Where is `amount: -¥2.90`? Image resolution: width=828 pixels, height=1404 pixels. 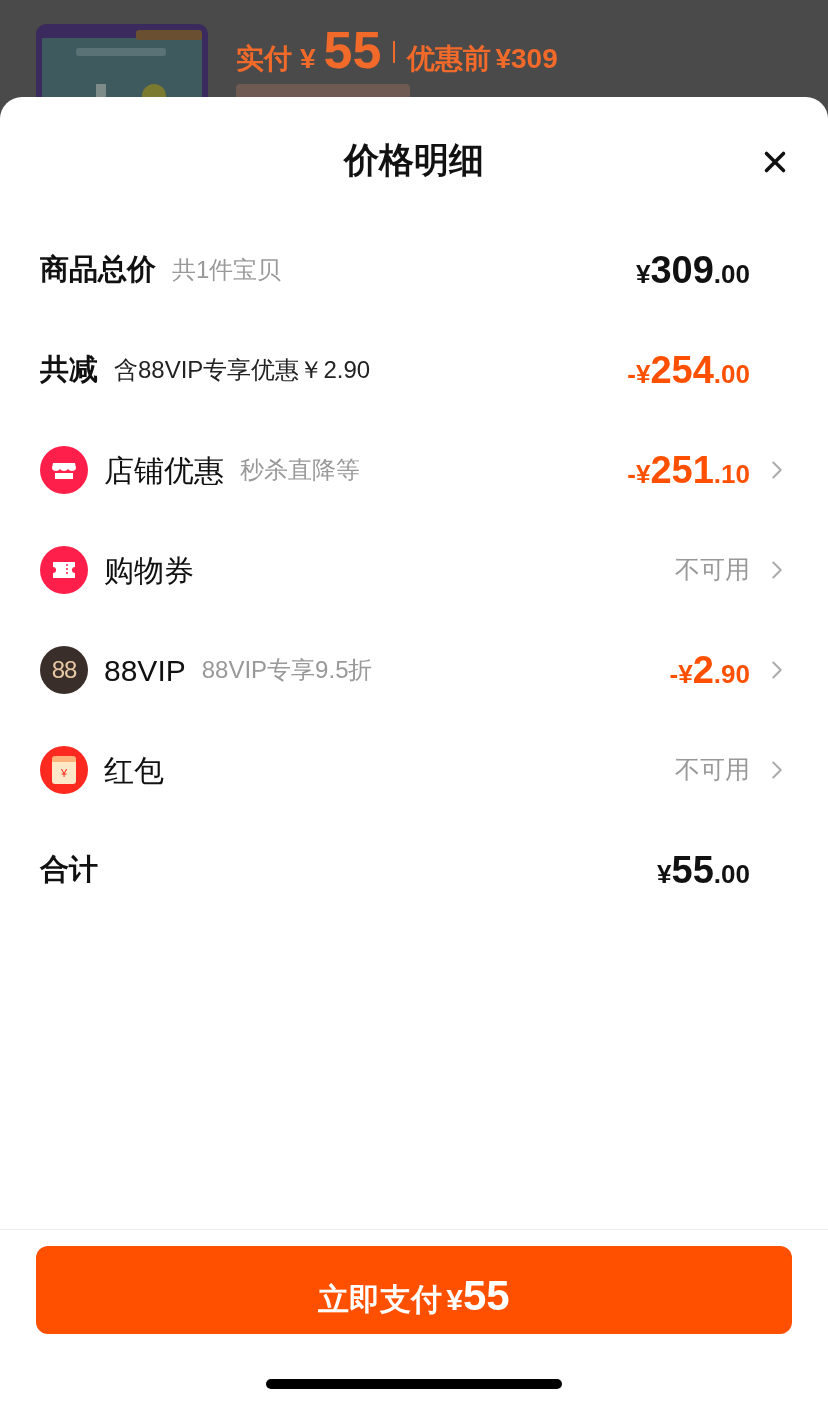
amount: -¥2.90 is located at coordinates (709, 670).